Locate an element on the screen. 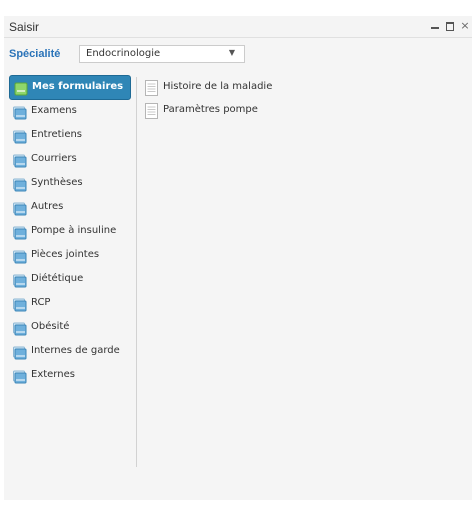 The height and width of the screenshot is (507, 475). sidebar-item: Examens is located at coordinates (70, 112).